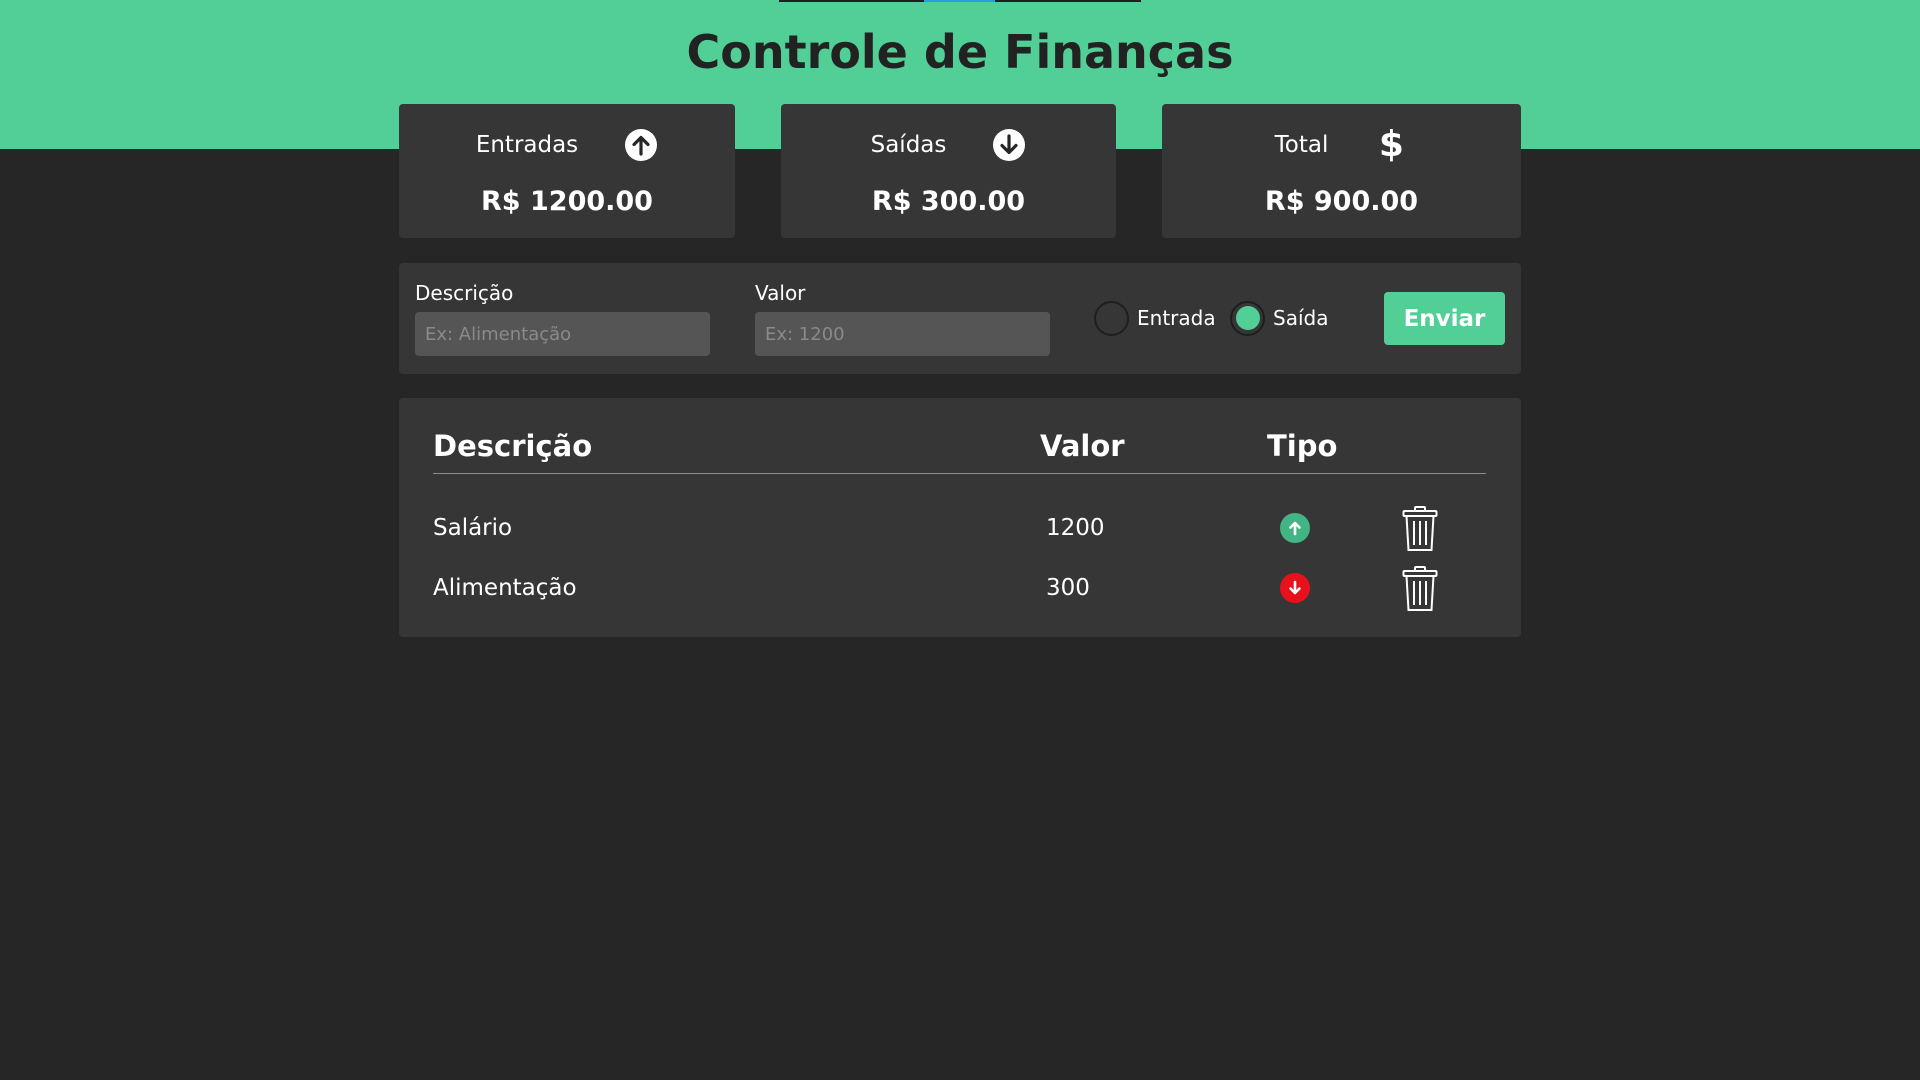  What do you see at coordinates (1302, 446) in the screenshot?
I see `column-header-type: Tipo` at bounding box center [1302, 446].